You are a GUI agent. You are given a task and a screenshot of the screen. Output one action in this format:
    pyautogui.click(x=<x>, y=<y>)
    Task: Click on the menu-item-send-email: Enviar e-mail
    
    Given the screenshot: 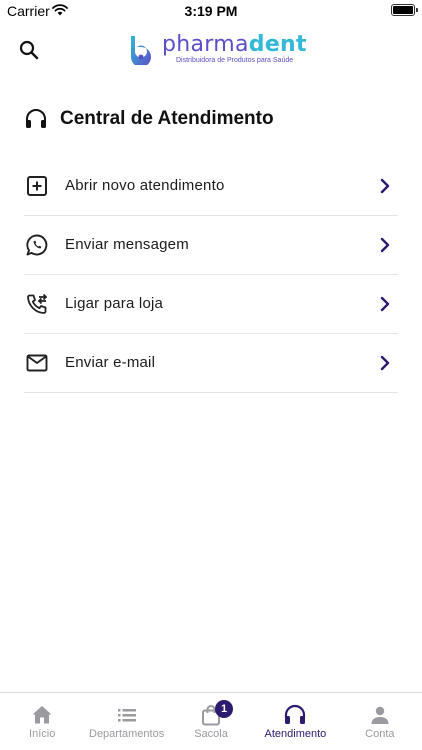 What is the action you would take?
    pyautogui.click(x=211, y=363)
    